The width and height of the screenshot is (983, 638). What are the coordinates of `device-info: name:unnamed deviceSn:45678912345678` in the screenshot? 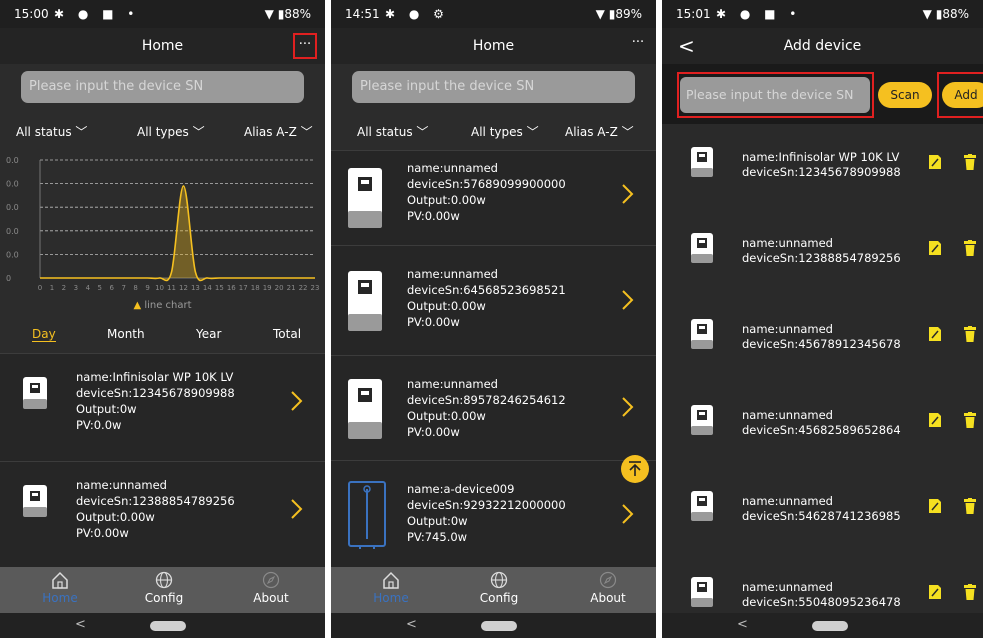 It's located at (821, 337).